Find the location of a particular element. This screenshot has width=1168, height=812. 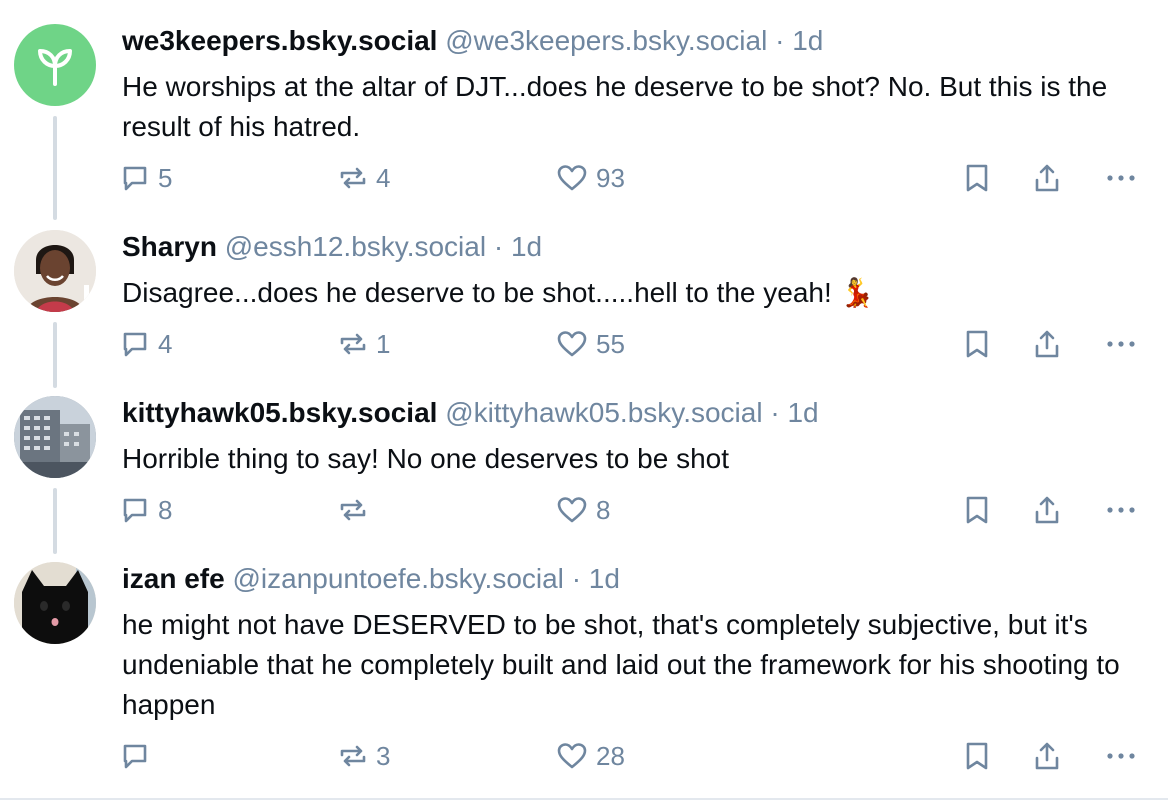

display-name: izan efe is located at coordinates (173, 578).